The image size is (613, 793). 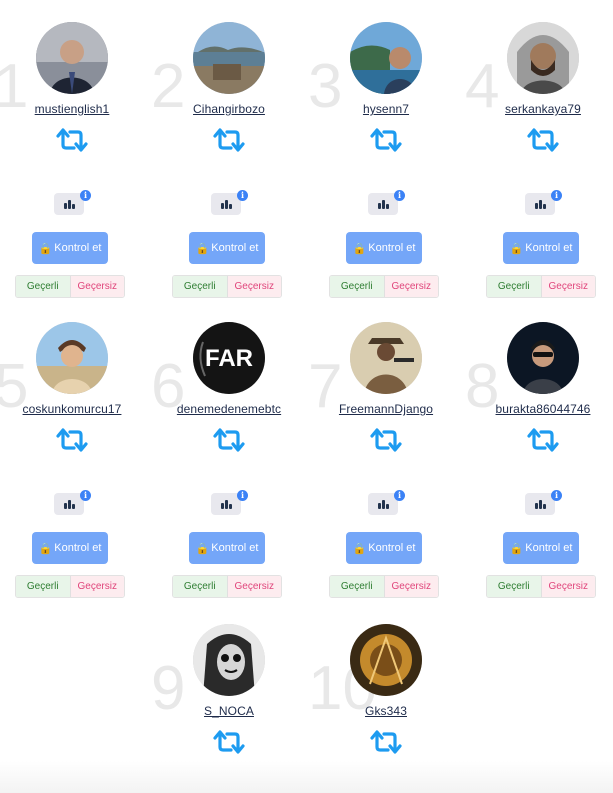 I want to click on username-link: denemedenemebtc, so click(x=229, y=409).